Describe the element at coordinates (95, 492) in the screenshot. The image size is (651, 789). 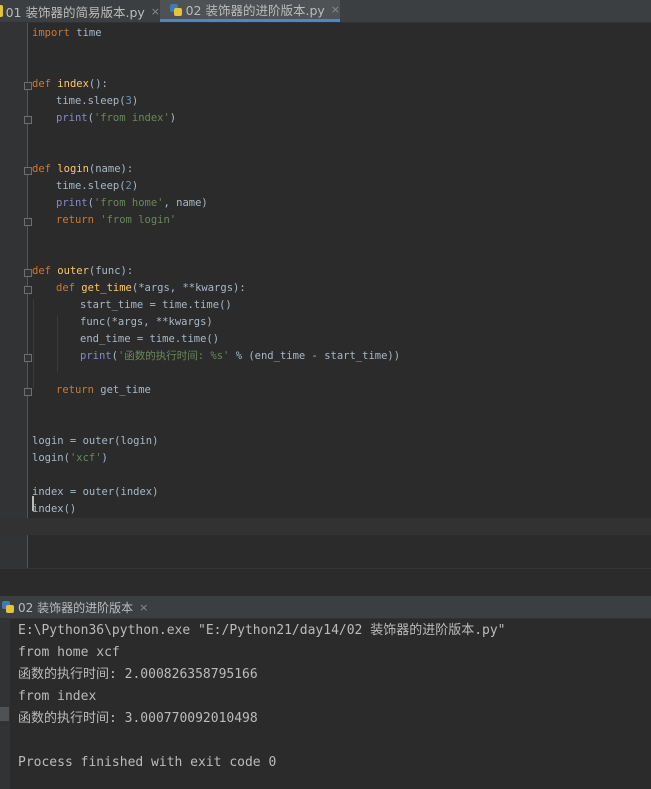
I see `code-line: index = outer(index)` at that location.